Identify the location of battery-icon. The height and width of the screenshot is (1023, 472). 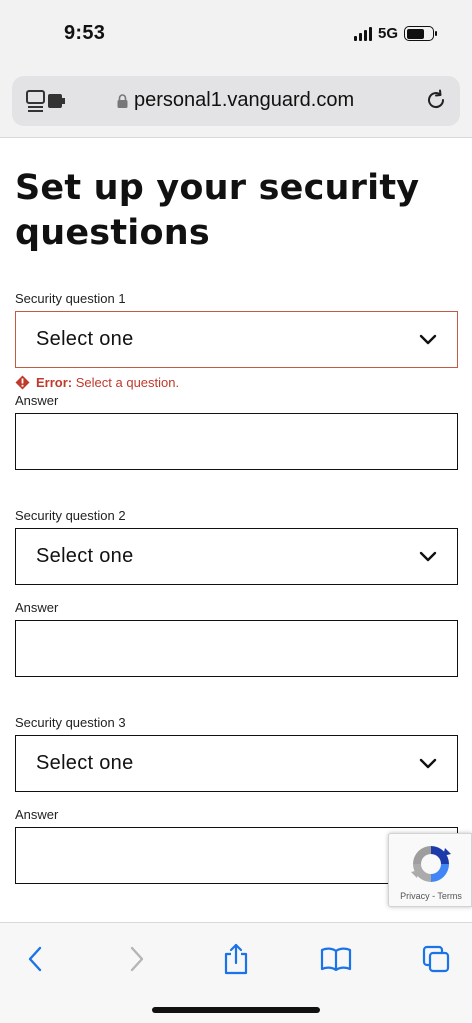
(420, 33).